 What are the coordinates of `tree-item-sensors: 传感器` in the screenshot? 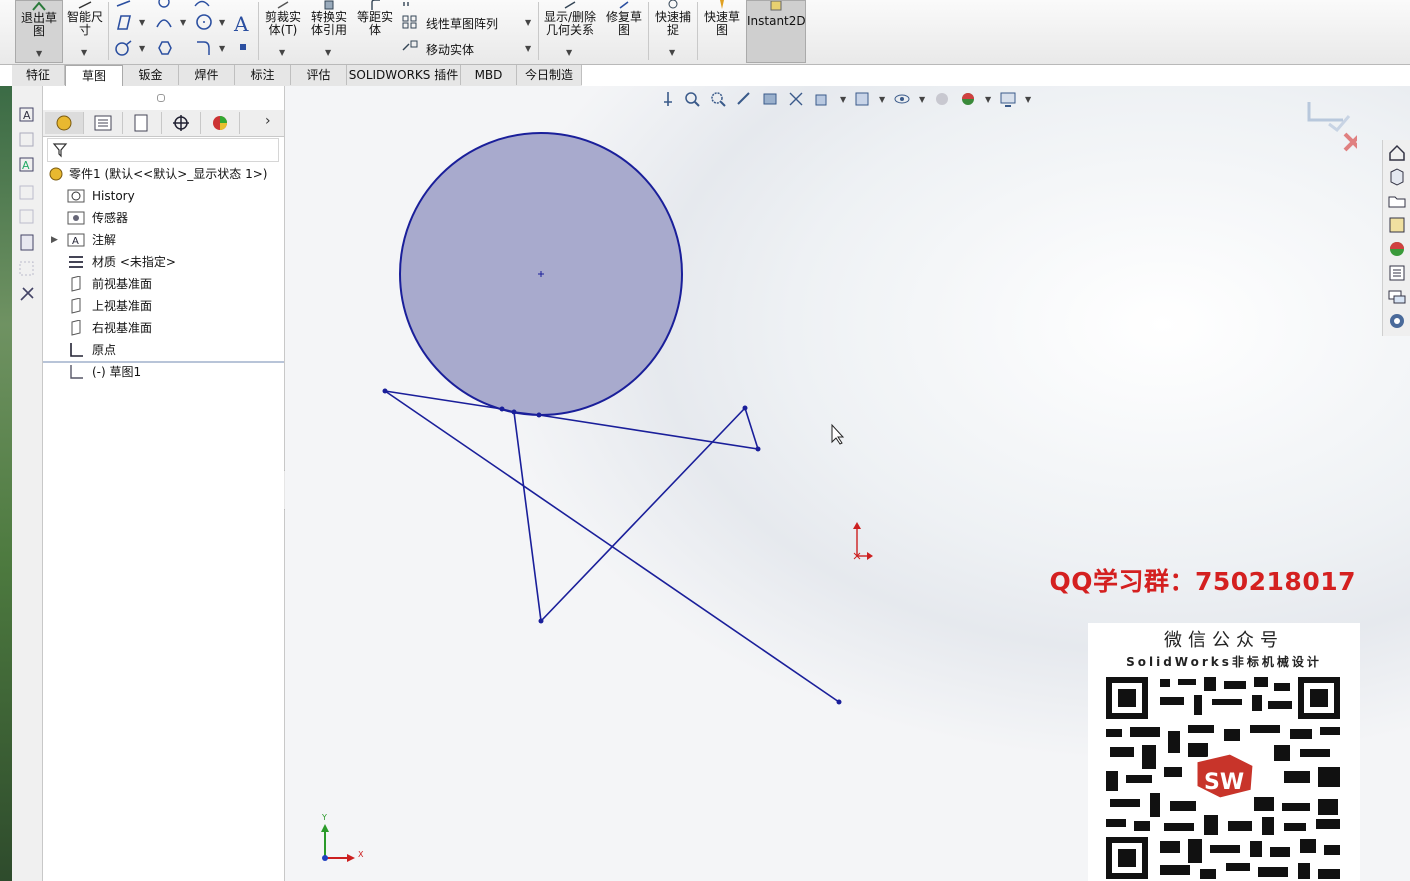 It's located at (163, 218).